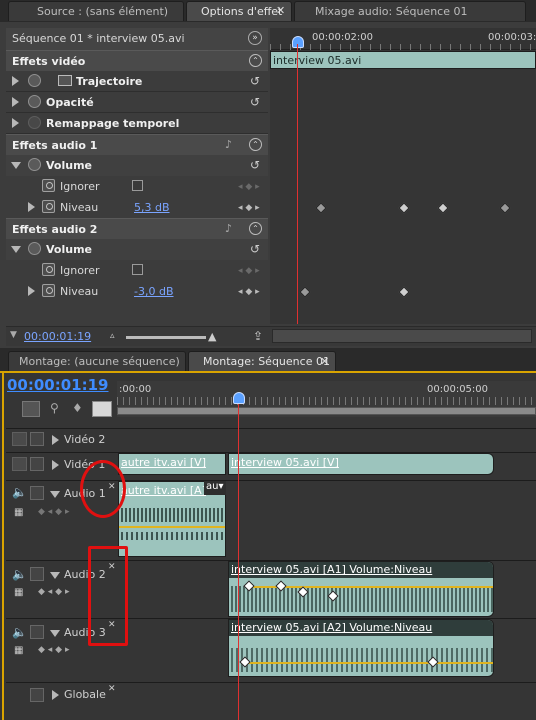  Describe the element at coordinates (215, 488) in the screenshot. I see `clip-a1-dropdown: au▾` at that location.